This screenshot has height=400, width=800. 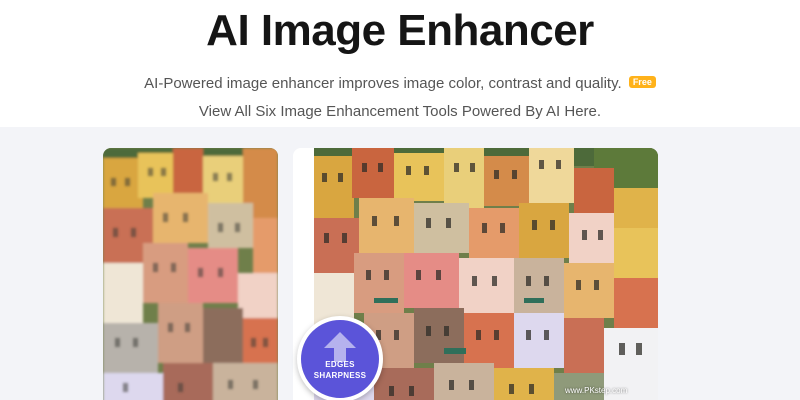 I want to click on badge-line-1: EDGES, so click(x=340, y=364).